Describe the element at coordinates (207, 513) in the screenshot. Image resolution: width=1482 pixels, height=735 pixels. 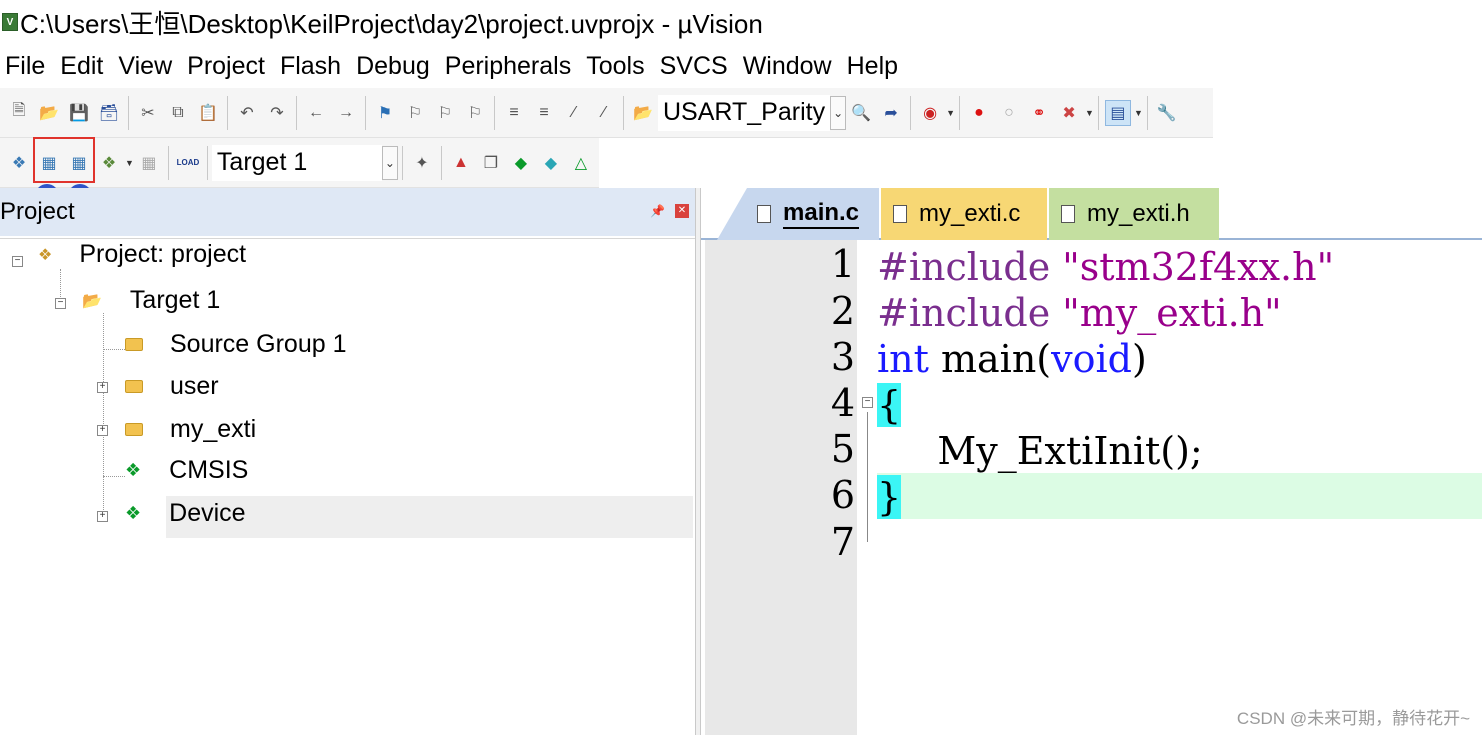
I see `tree-item-label: Device` at that location.